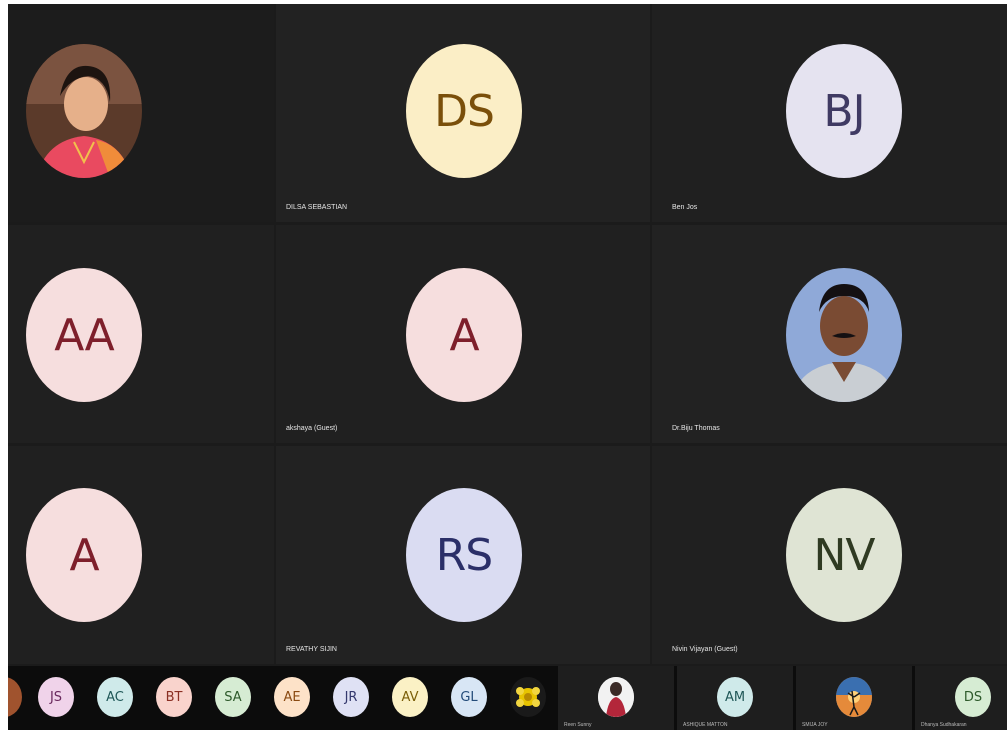 This screenshot has height=730, width=1007. I want to click on mini-initials-avatar: BT, so click(174, 697).